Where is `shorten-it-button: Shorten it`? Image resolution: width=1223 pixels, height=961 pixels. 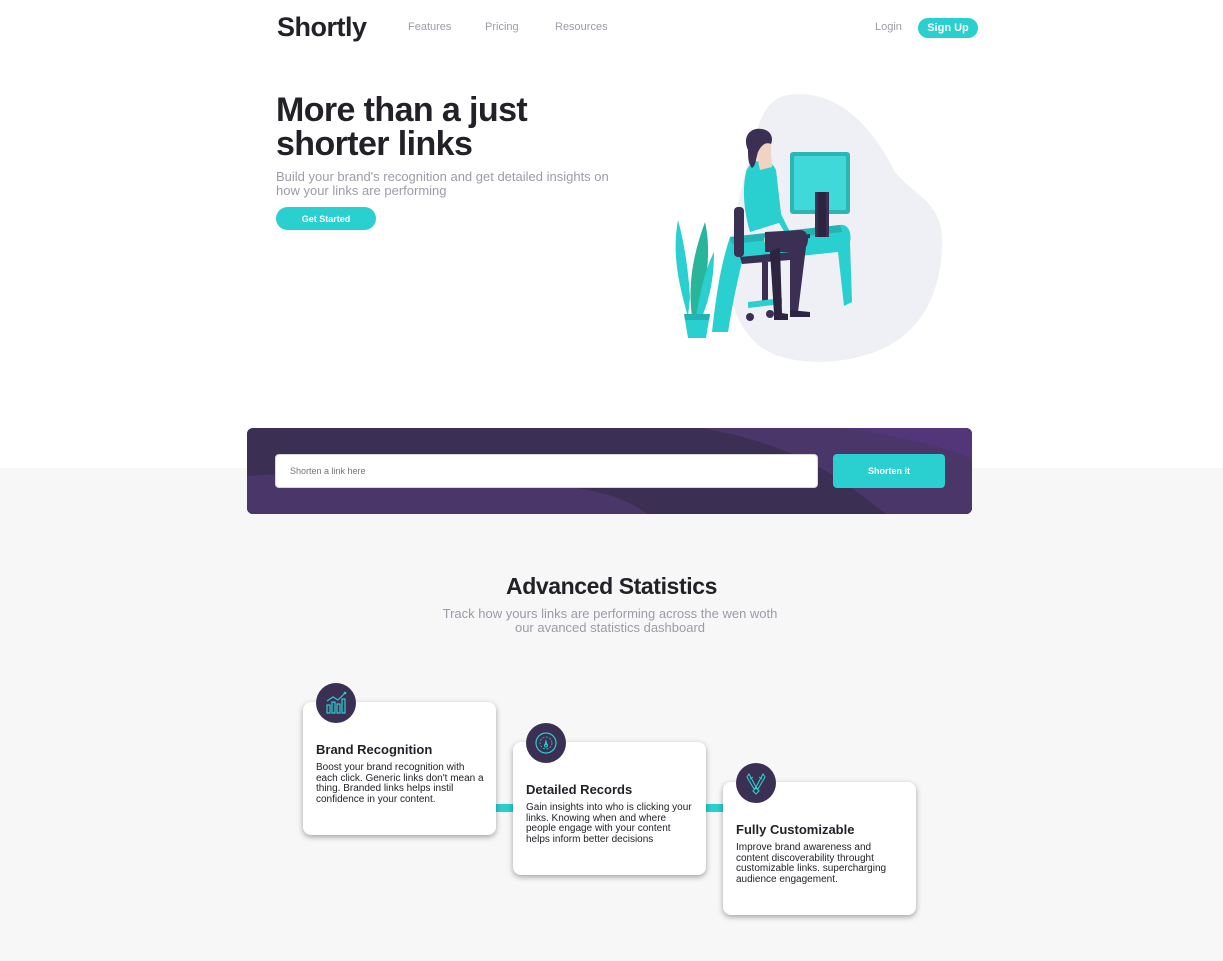
shorten-it-button: Shorten it is located at coordinates (889, 471).